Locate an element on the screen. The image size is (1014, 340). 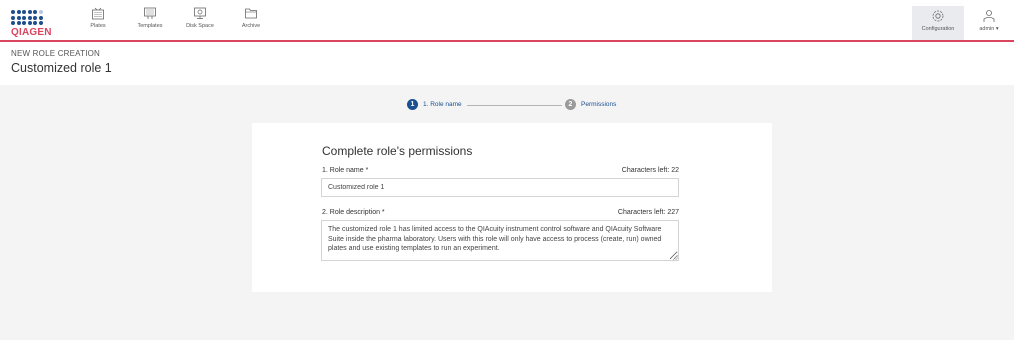
nav-item-archive: Archive is located at coordinates (251, 22).